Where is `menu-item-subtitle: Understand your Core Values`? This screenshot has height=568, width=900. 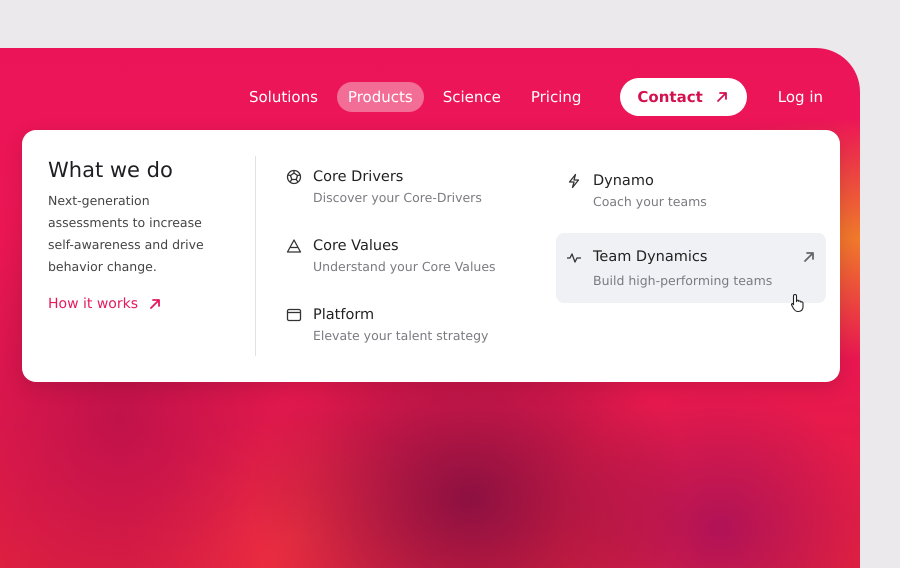 menu-item-subtitle: Understand your Core Values is located at coordinates (405, 266).